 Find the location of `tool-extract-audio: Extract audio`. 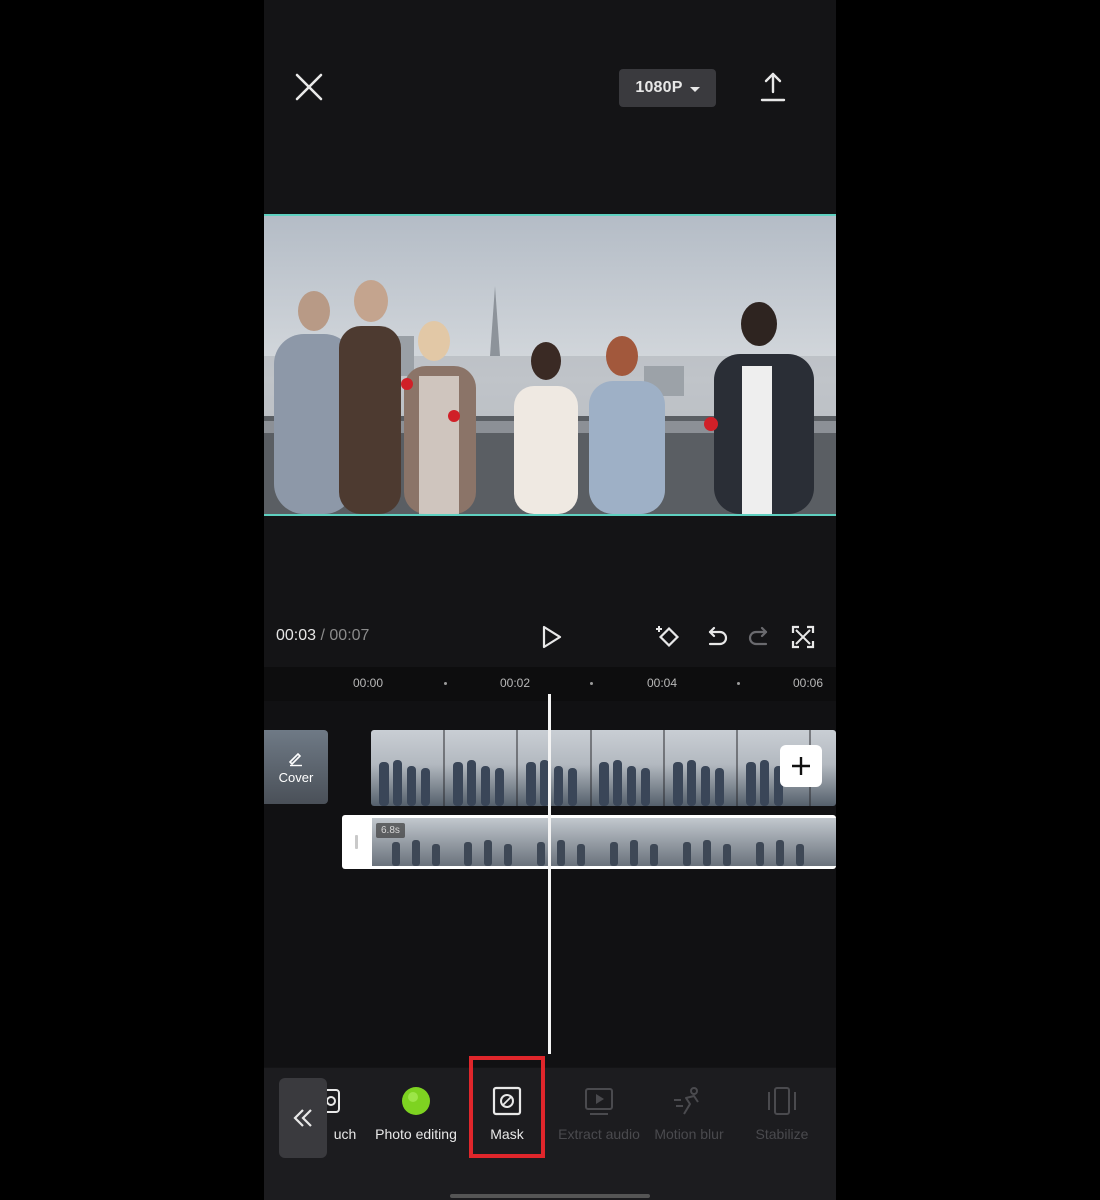

tool-extract-audio: Extract audio is located at coordinates (599, 1113).